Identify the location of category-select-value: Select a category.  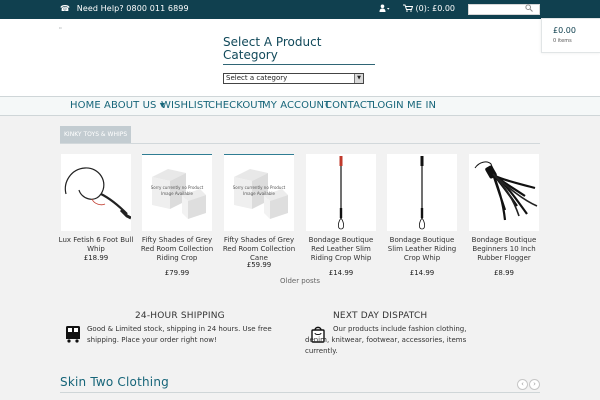
(257, 78).